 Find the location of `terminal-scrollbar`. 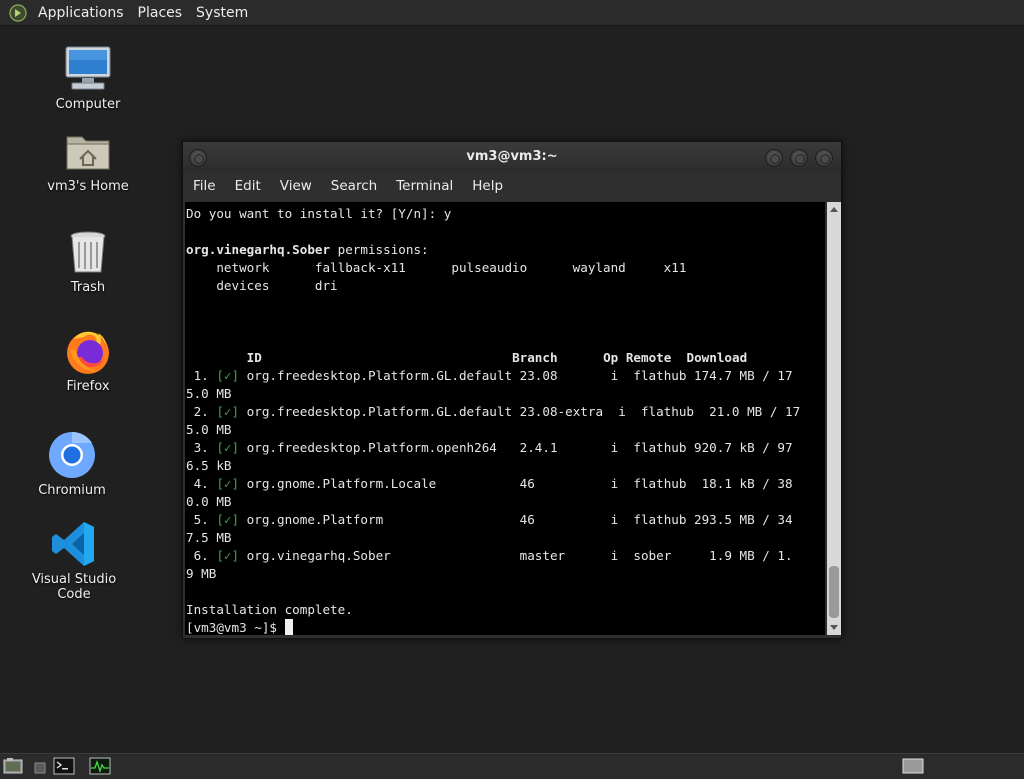

terminal-scrollbar is located at coordinates (834, 418).